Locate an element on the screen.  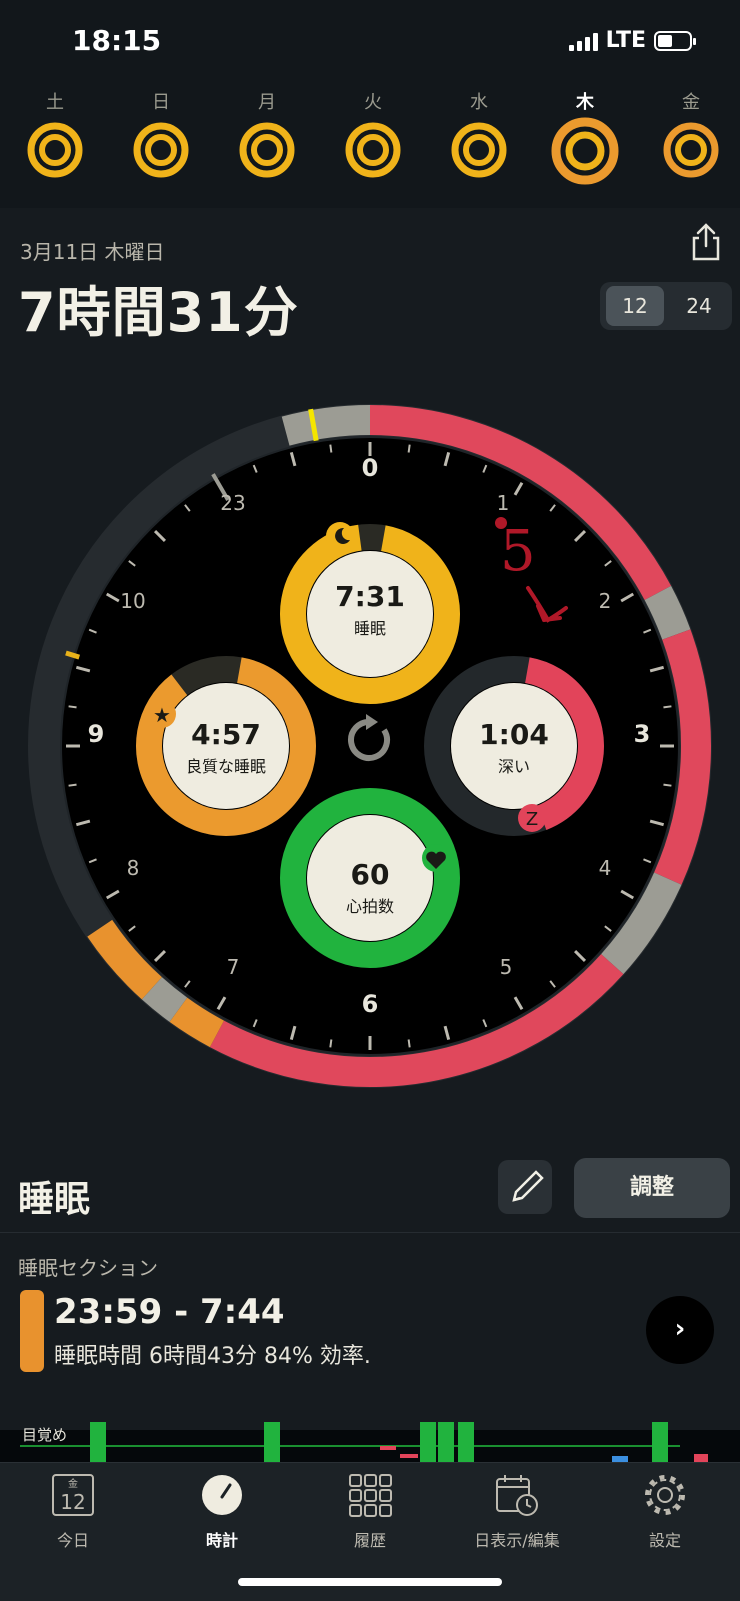
sleep-section-label: 睡眠セクション is located at coordinates (88, 1268).